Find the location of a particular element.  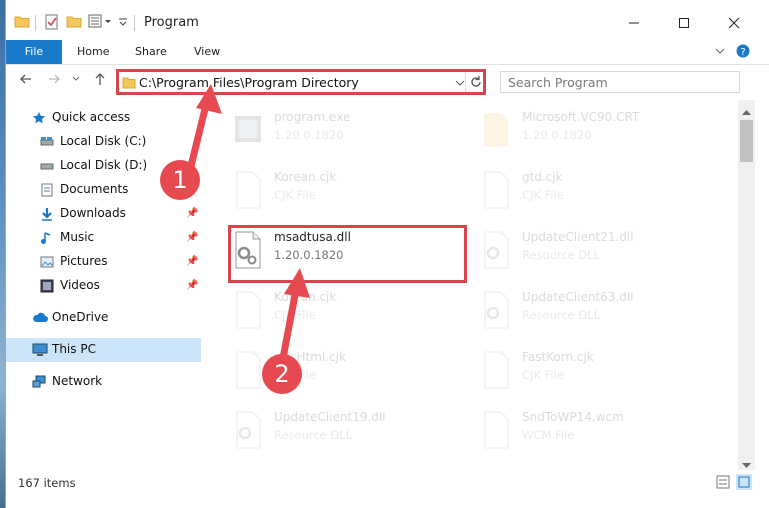

forward-button is located at coordinates (54, 81).